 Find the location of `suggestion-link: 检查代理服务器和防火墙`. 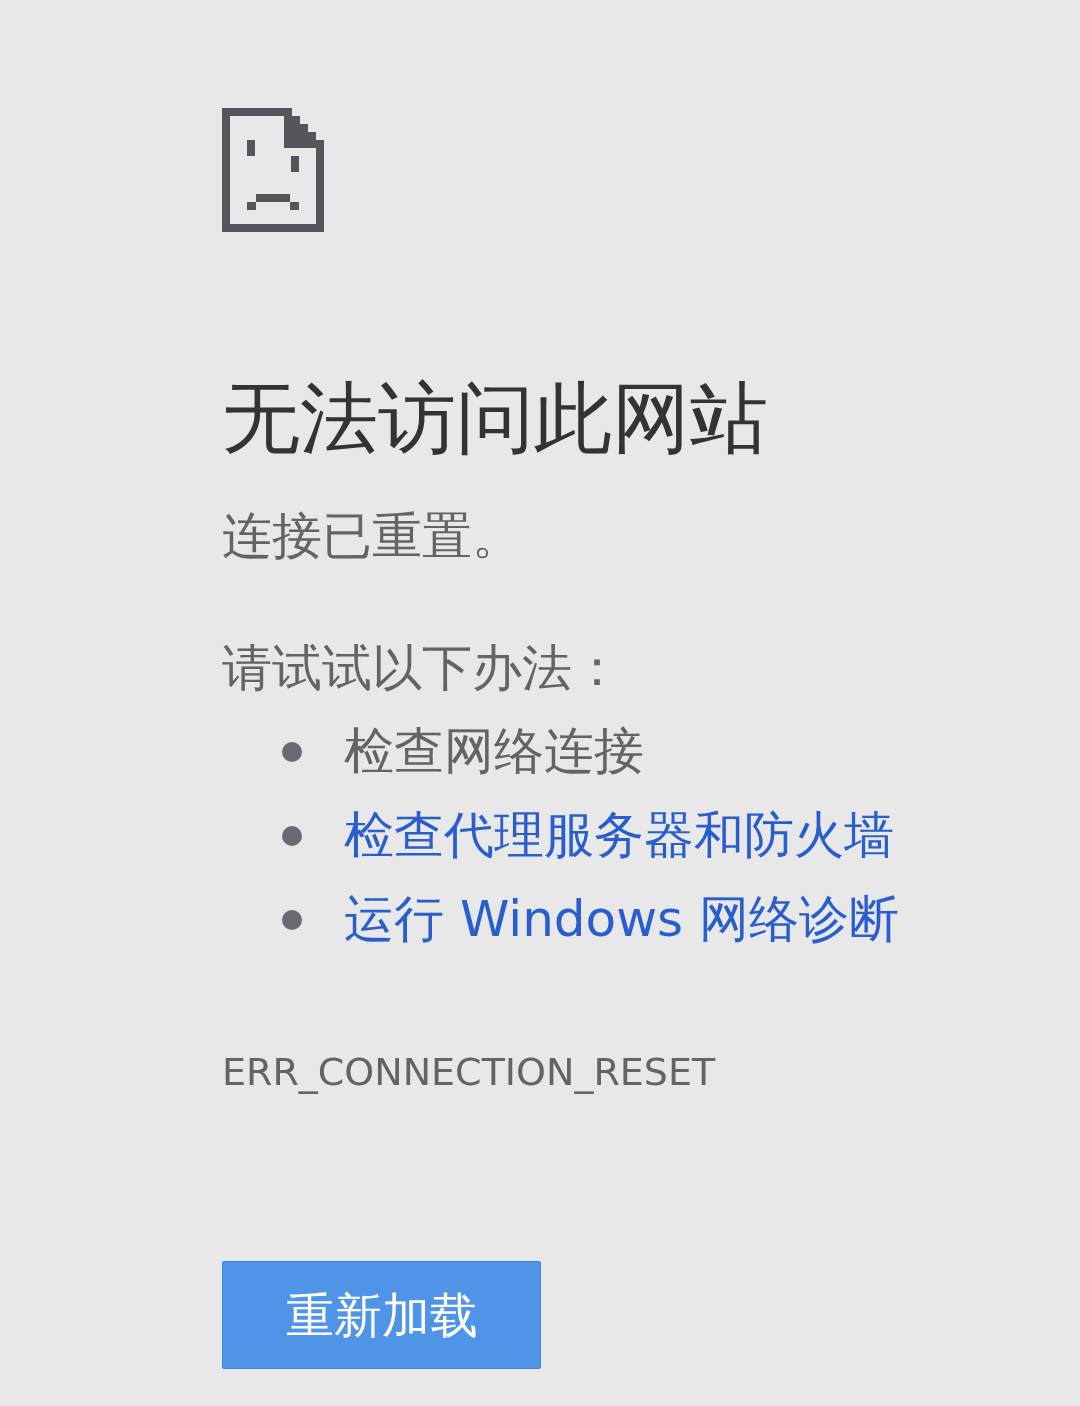

suggestion-link: 检查代理服务器和防火墙 is located at coordinates (619, 836).